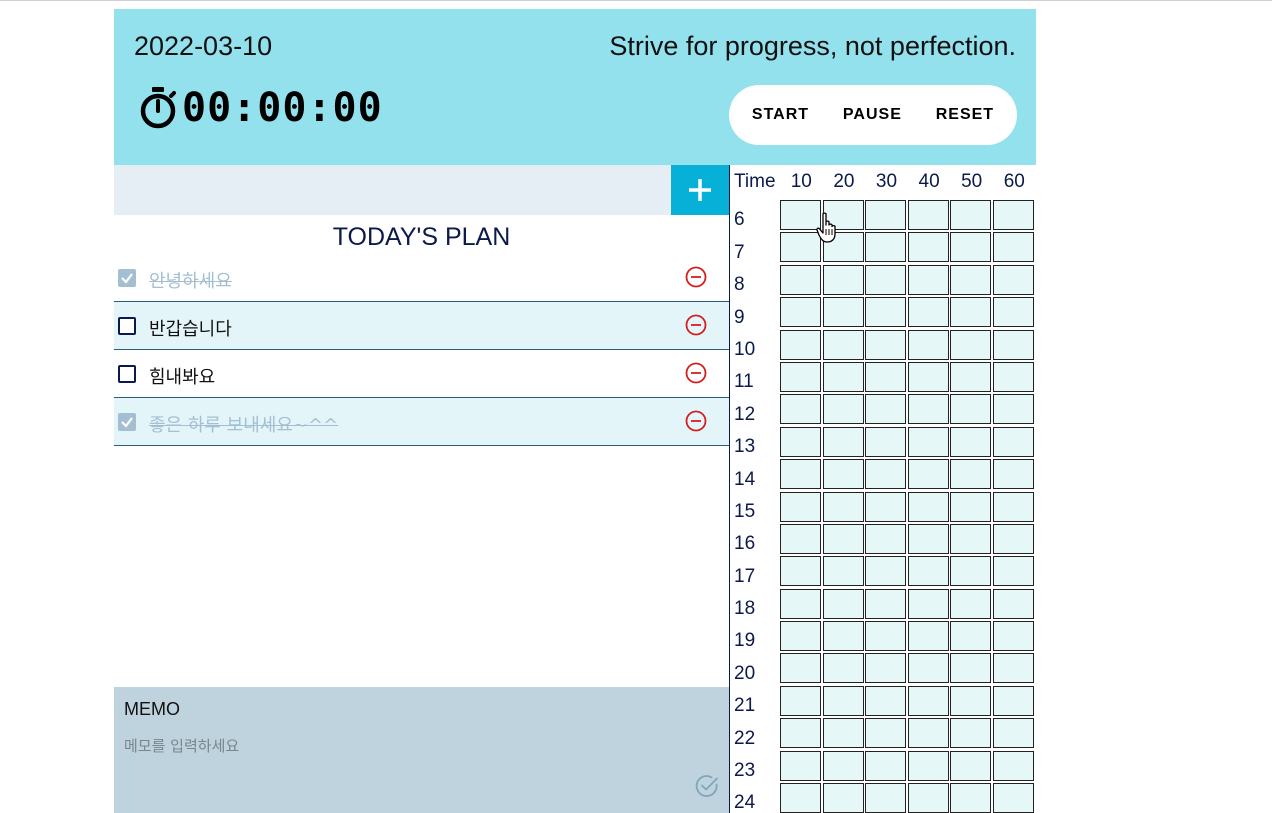  Describe the element at coordinates (700, 190) in the screenshot. I see `add-todo-button` at that location.